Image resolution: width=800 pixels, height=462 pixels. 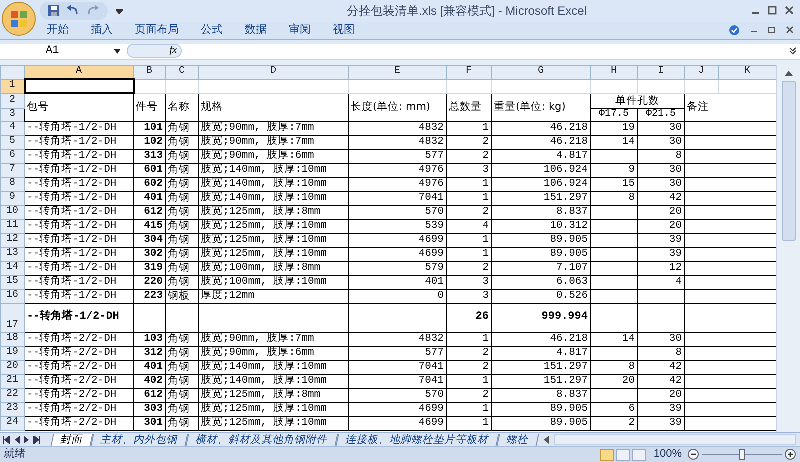 I want to click on table-cell: 8.837, so click(x=541, y=395).